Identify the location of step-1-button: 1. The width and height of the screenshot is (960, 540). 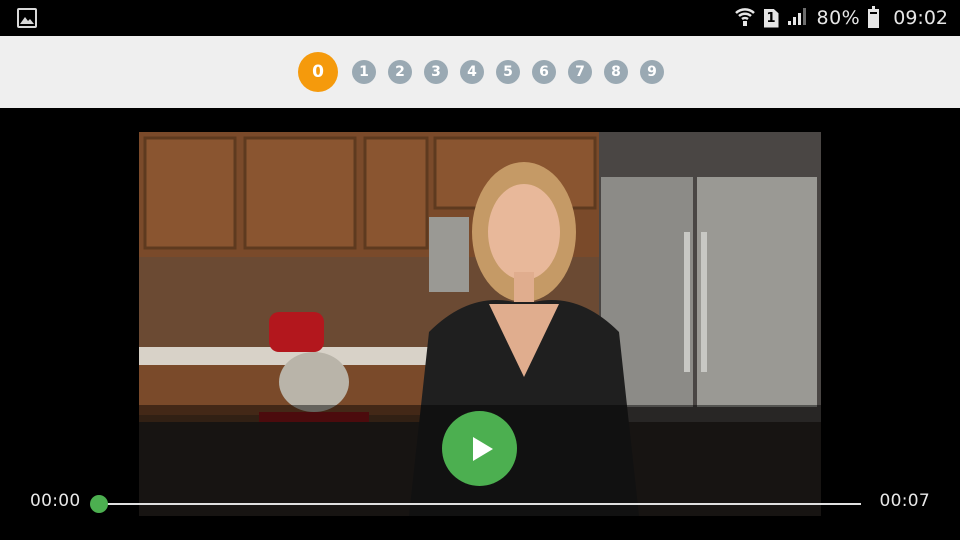
(364, 72).